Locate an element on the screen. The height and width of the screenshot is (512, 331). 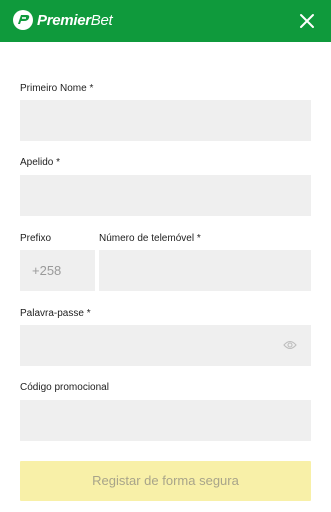
prefix-value: +258 is located at coordinates (47, 270).